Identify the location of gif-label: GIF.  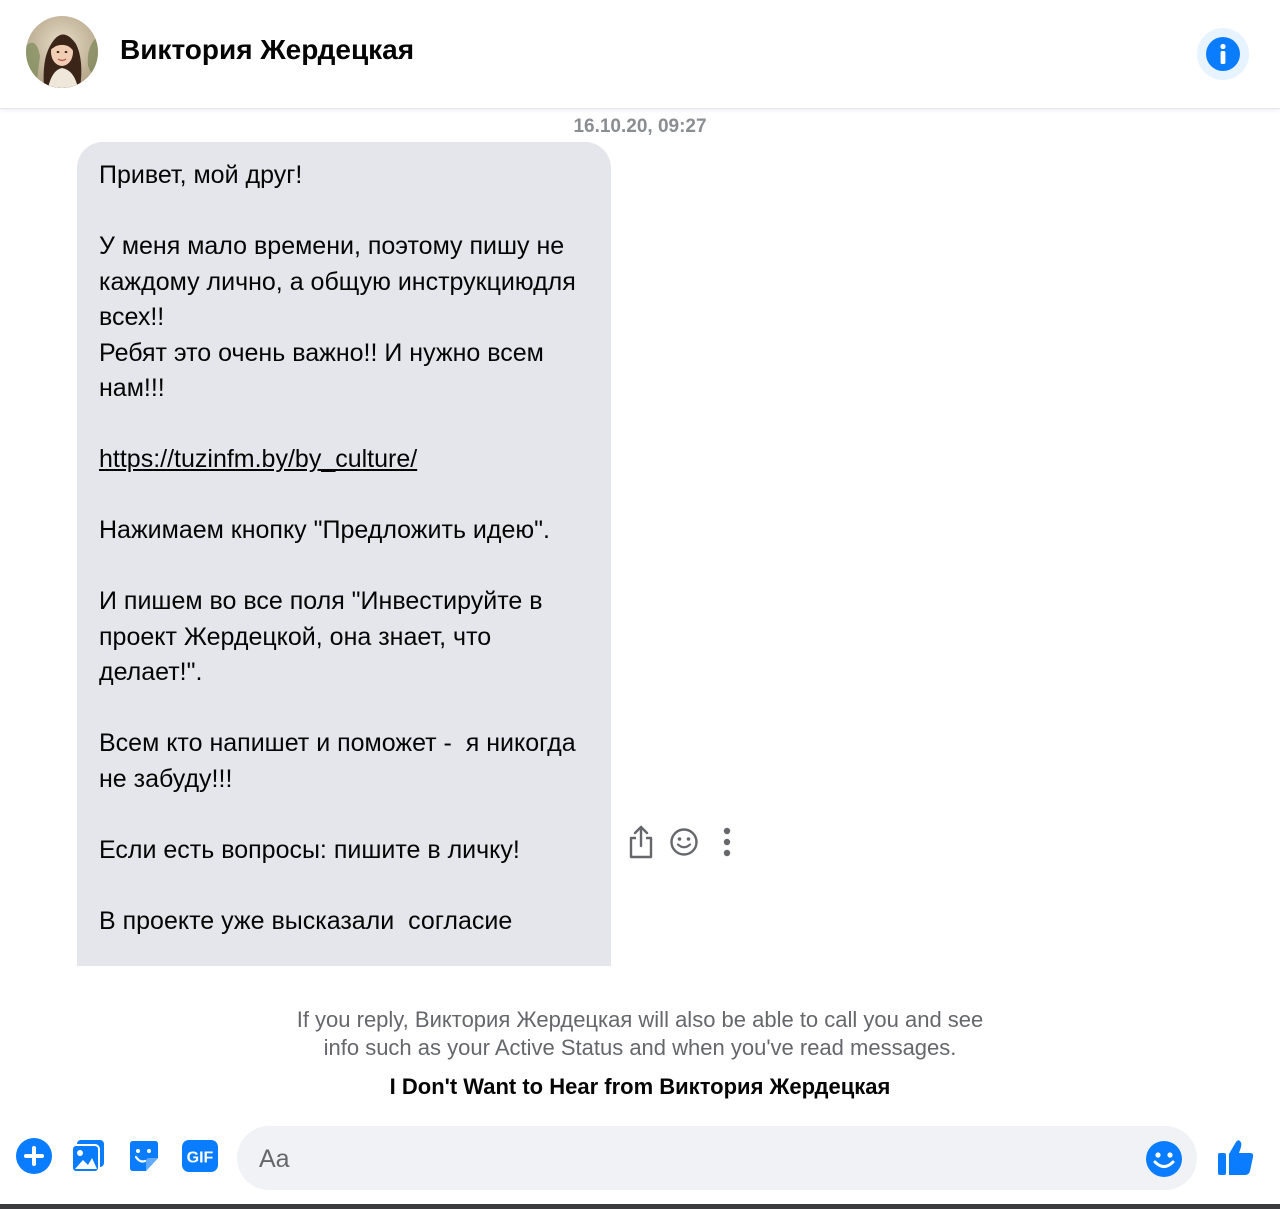
(200, 1158).